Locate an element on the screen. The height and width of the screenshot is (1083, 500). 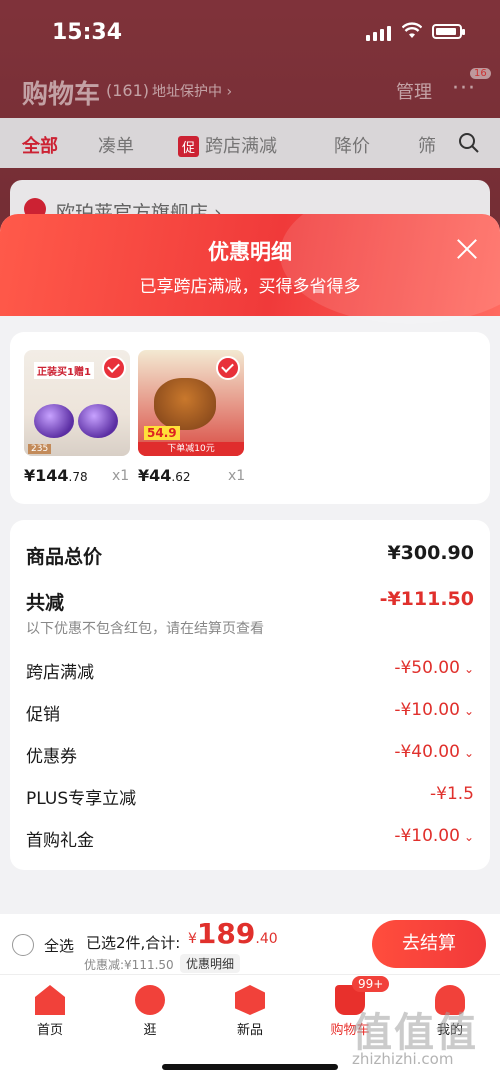
currency-symbol: ¥ is located at coordinates (192, 939).